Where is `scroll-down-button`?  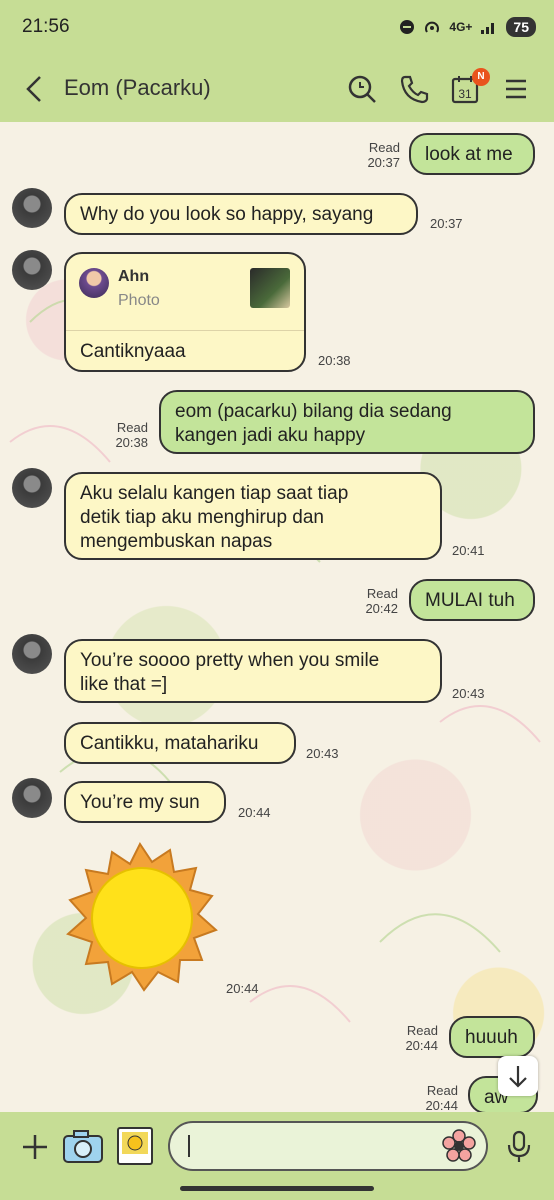 scroll-down-button is located at coordinates (518, 1076).